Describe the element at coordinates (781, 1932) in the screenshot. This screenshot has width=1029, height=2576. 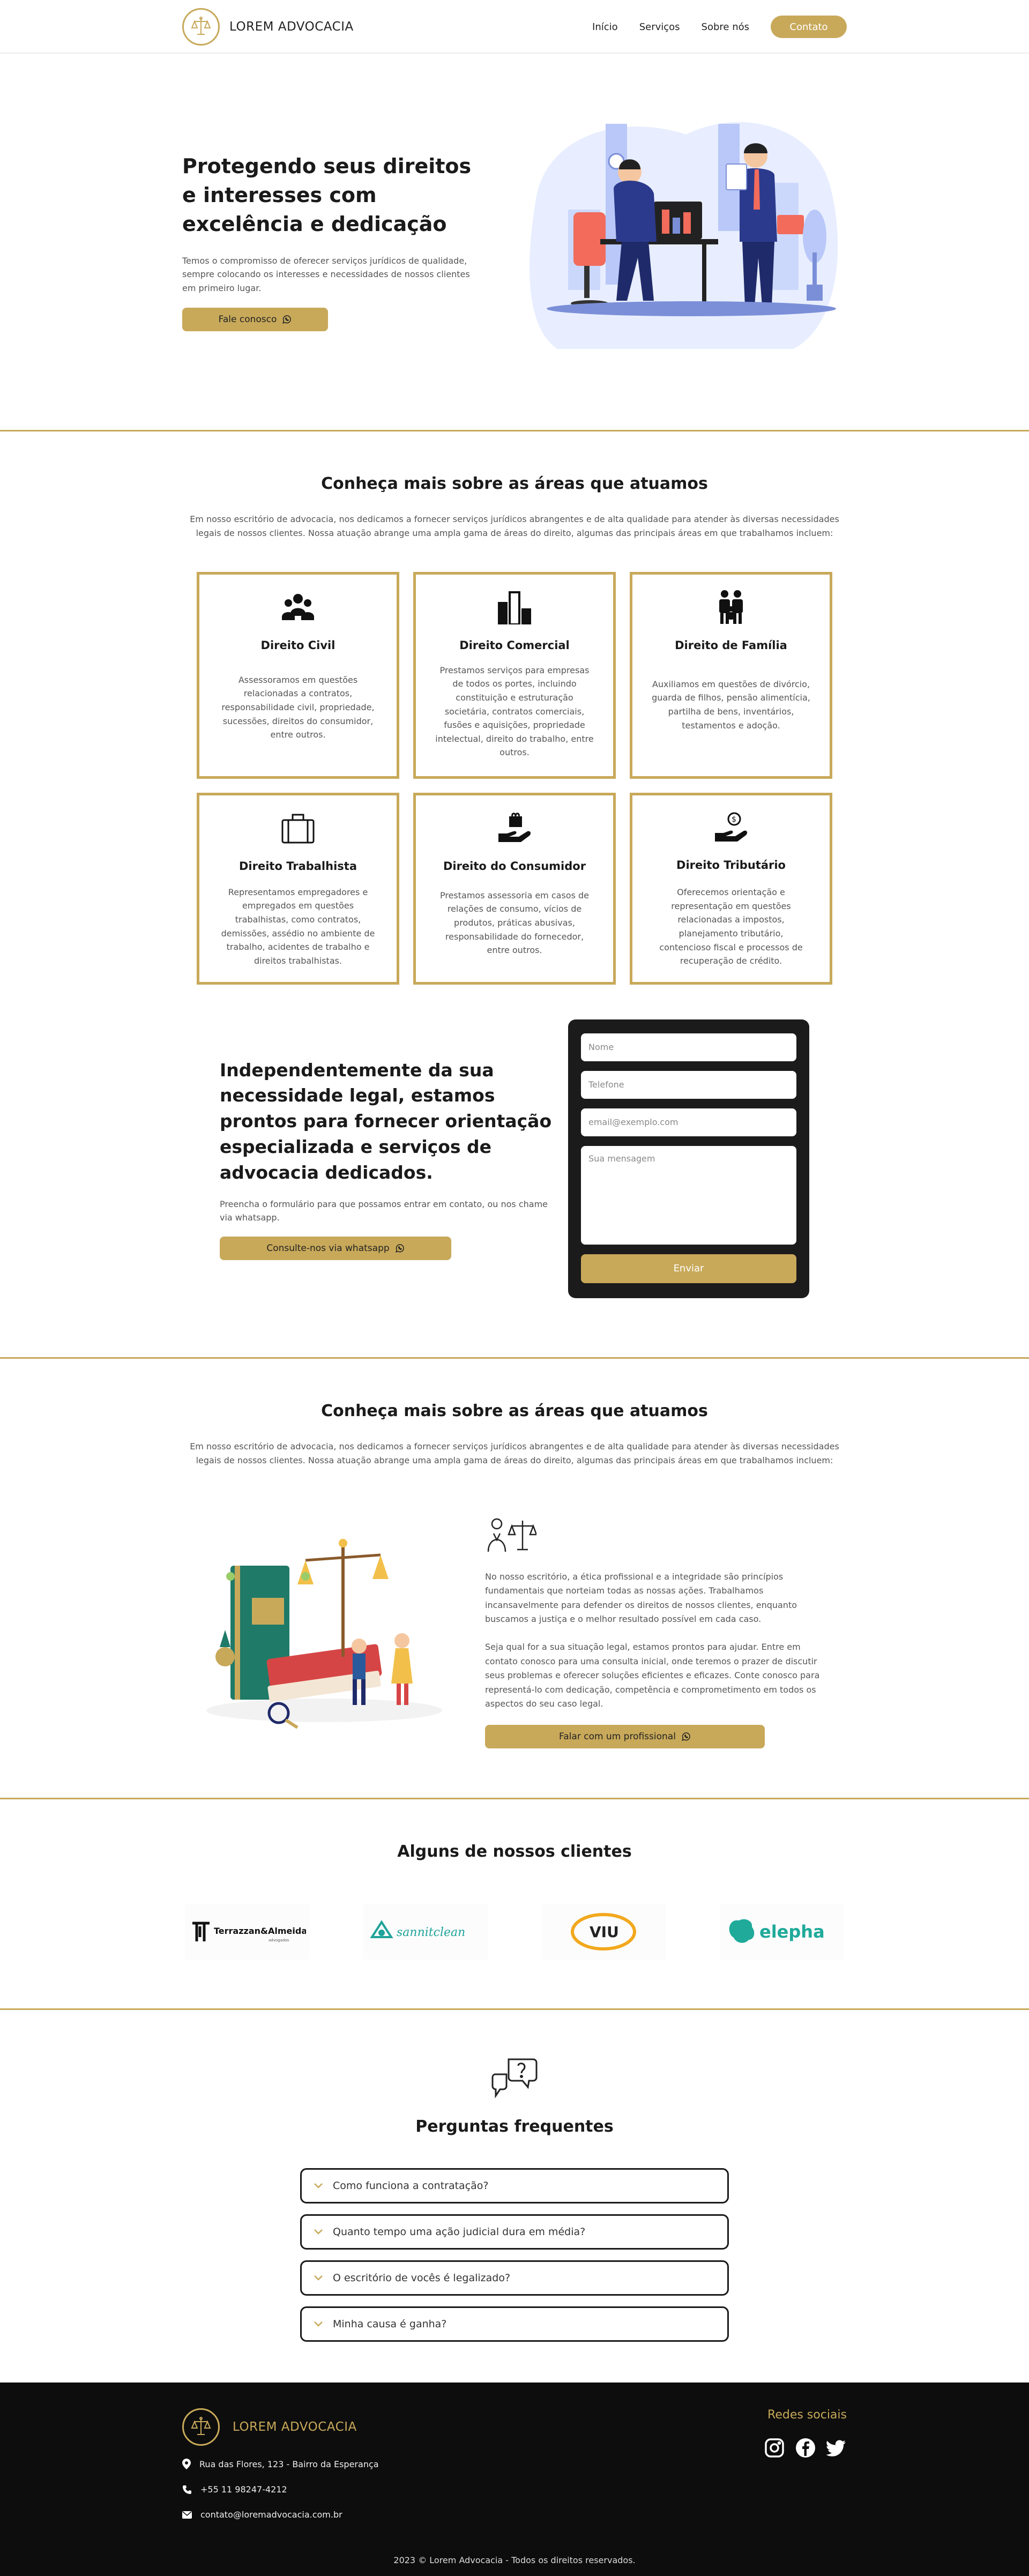
I see `client-logo-elepha: elepha` at that location.